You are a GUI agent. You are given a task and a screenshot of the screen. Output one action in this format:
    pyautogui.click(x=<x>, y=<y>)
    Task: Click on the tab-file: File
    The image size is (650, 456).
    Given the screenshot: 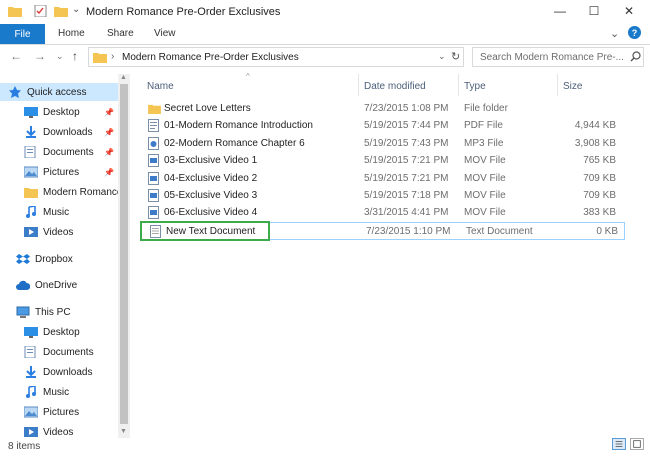 What is the action you would take?
    pyautogui.click(x=22, y=34)
    